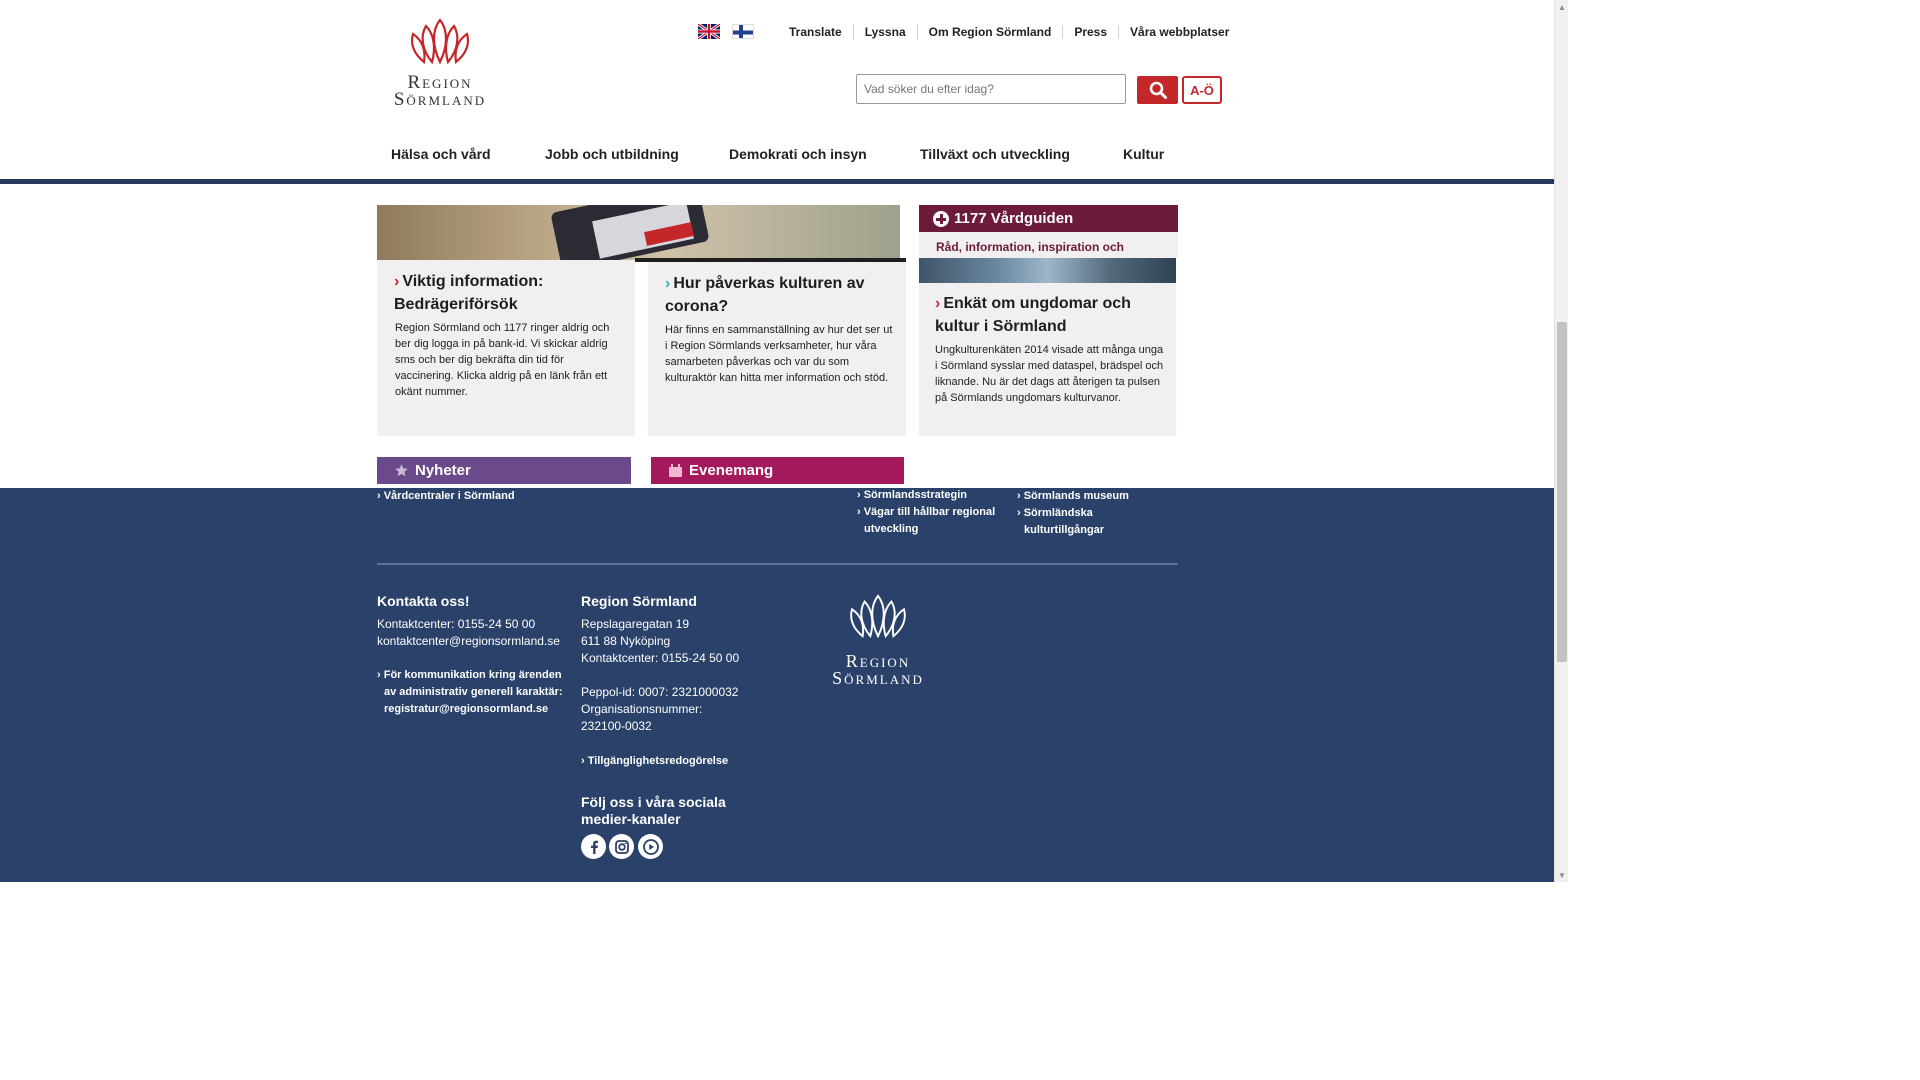 The width and height of the screenshot is (1920, 1080). Describe the element at coordinates (1562, 7) in the screenshot. I see `scroll-up-icon: ▲` at that location.